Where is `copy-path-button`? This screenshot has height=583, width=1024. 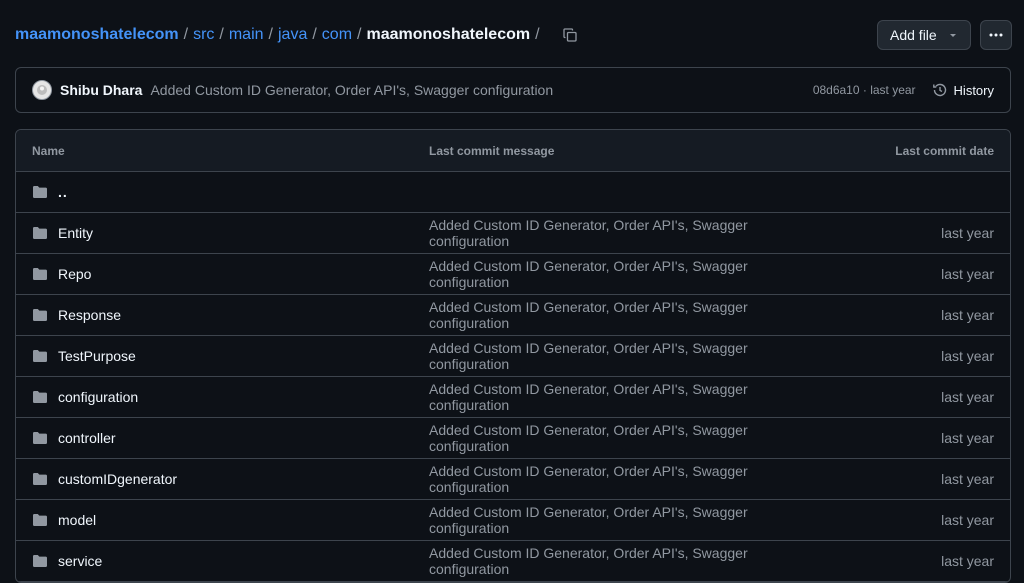 copy-path-button is located at coordinates (570, 35).